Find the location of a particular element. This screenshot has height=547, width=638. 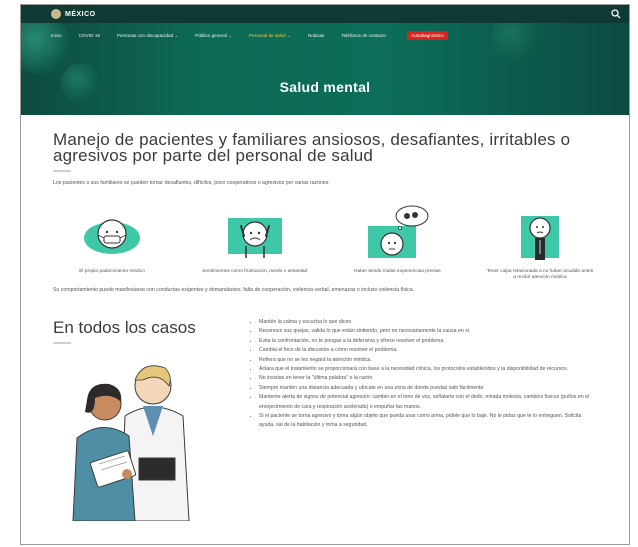

sick-patient-icon is located at coordinates (112, 236).